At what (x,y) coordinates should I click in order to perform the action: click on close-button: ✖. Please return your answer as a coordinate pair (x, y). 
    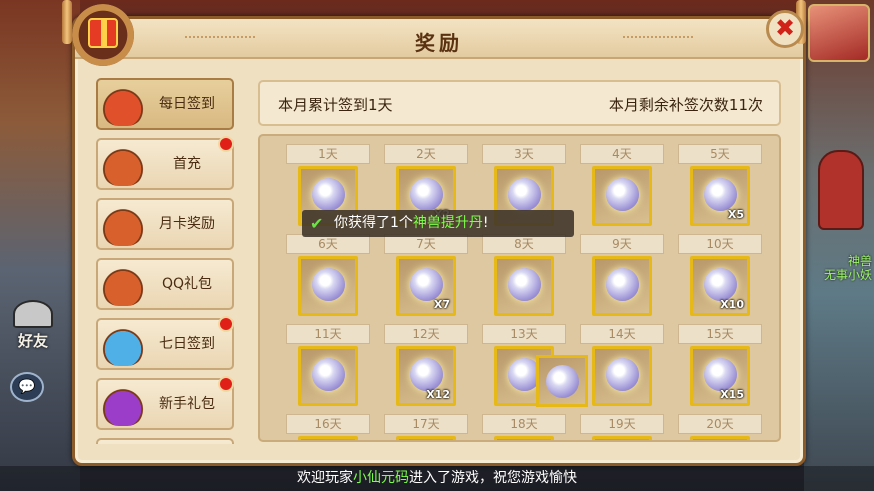
    Looking at the image, I should click on (785, 29).